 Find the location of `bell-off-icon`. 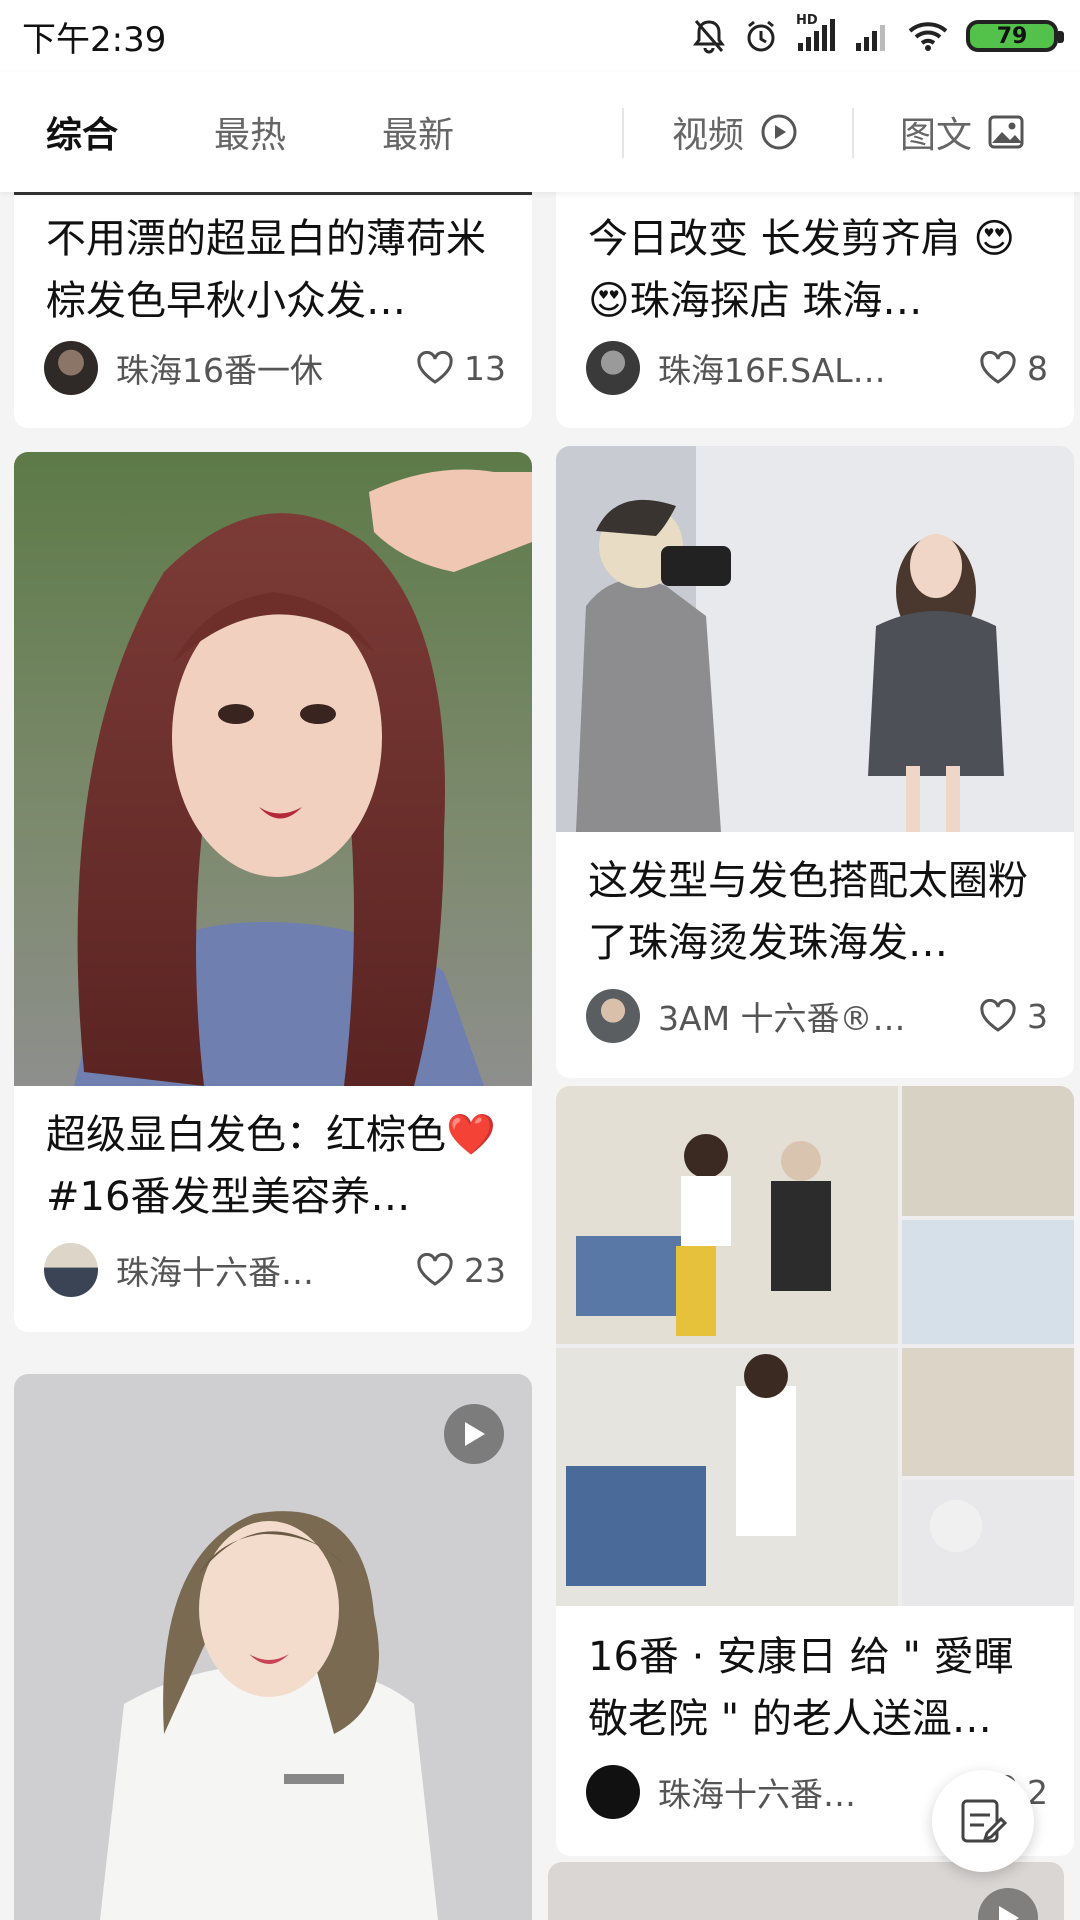

bell-off-icon is located at coordinates (709, 36).